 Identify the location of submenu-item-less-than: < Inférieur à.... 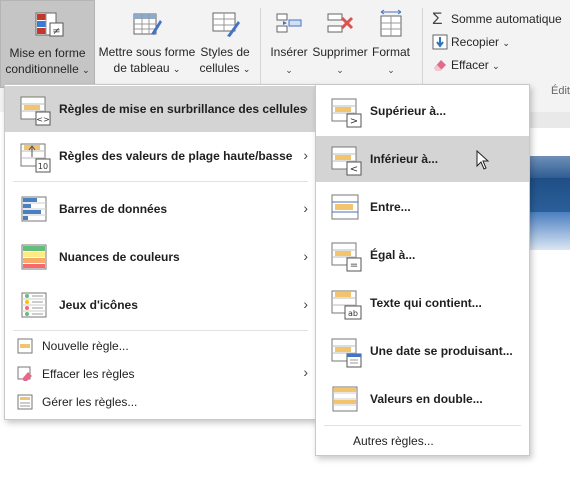
(422, 159).